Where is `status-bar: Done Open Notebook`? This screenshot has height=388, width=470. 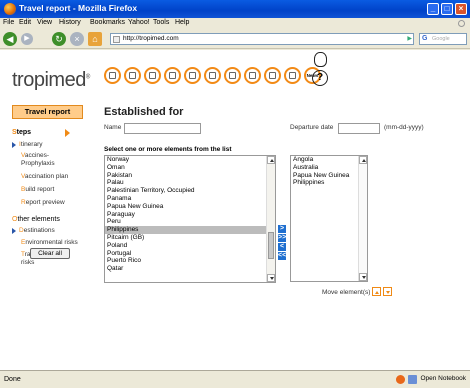 status-bar: Done Open Notebook is located at coordinates (235, 379).